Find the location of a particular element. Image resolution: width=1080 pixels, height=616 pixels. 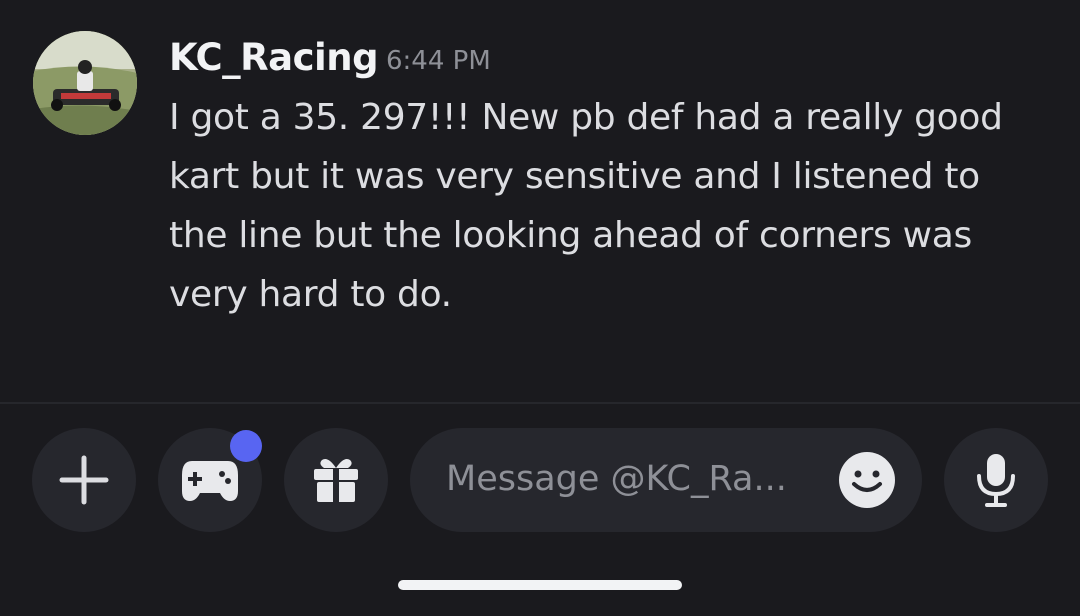

emoji-button is located at coordinates (867, 480).